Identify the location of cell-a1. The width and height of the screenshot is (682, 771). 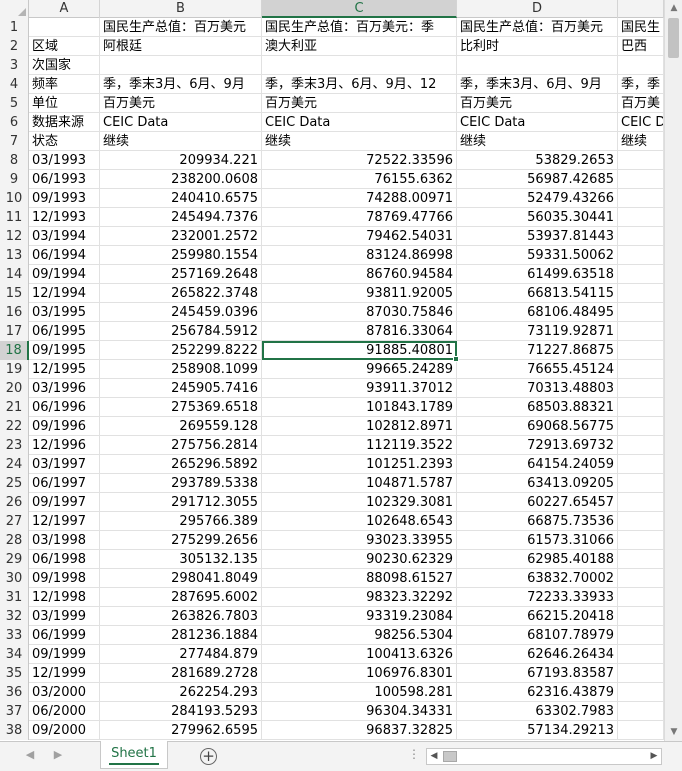
(64, 27).